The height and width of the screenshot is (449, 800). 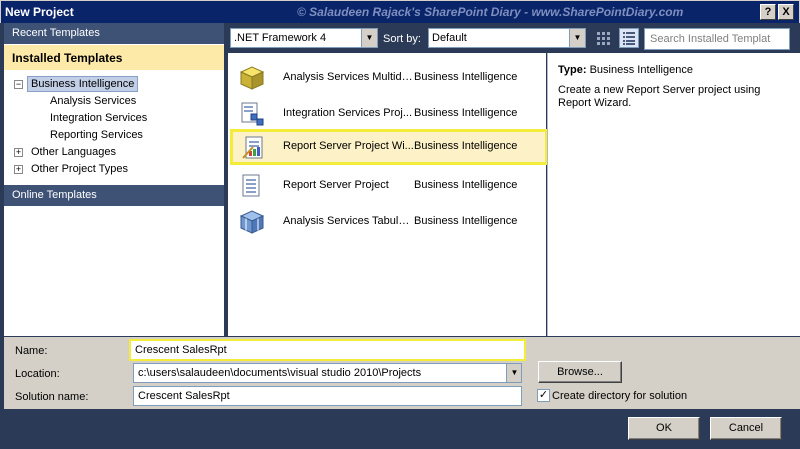 What do you see at coordinates (327, 350) in the screenshot?
I see `name-field: Crescent SalesRpt` at bounding box center [327, 350].